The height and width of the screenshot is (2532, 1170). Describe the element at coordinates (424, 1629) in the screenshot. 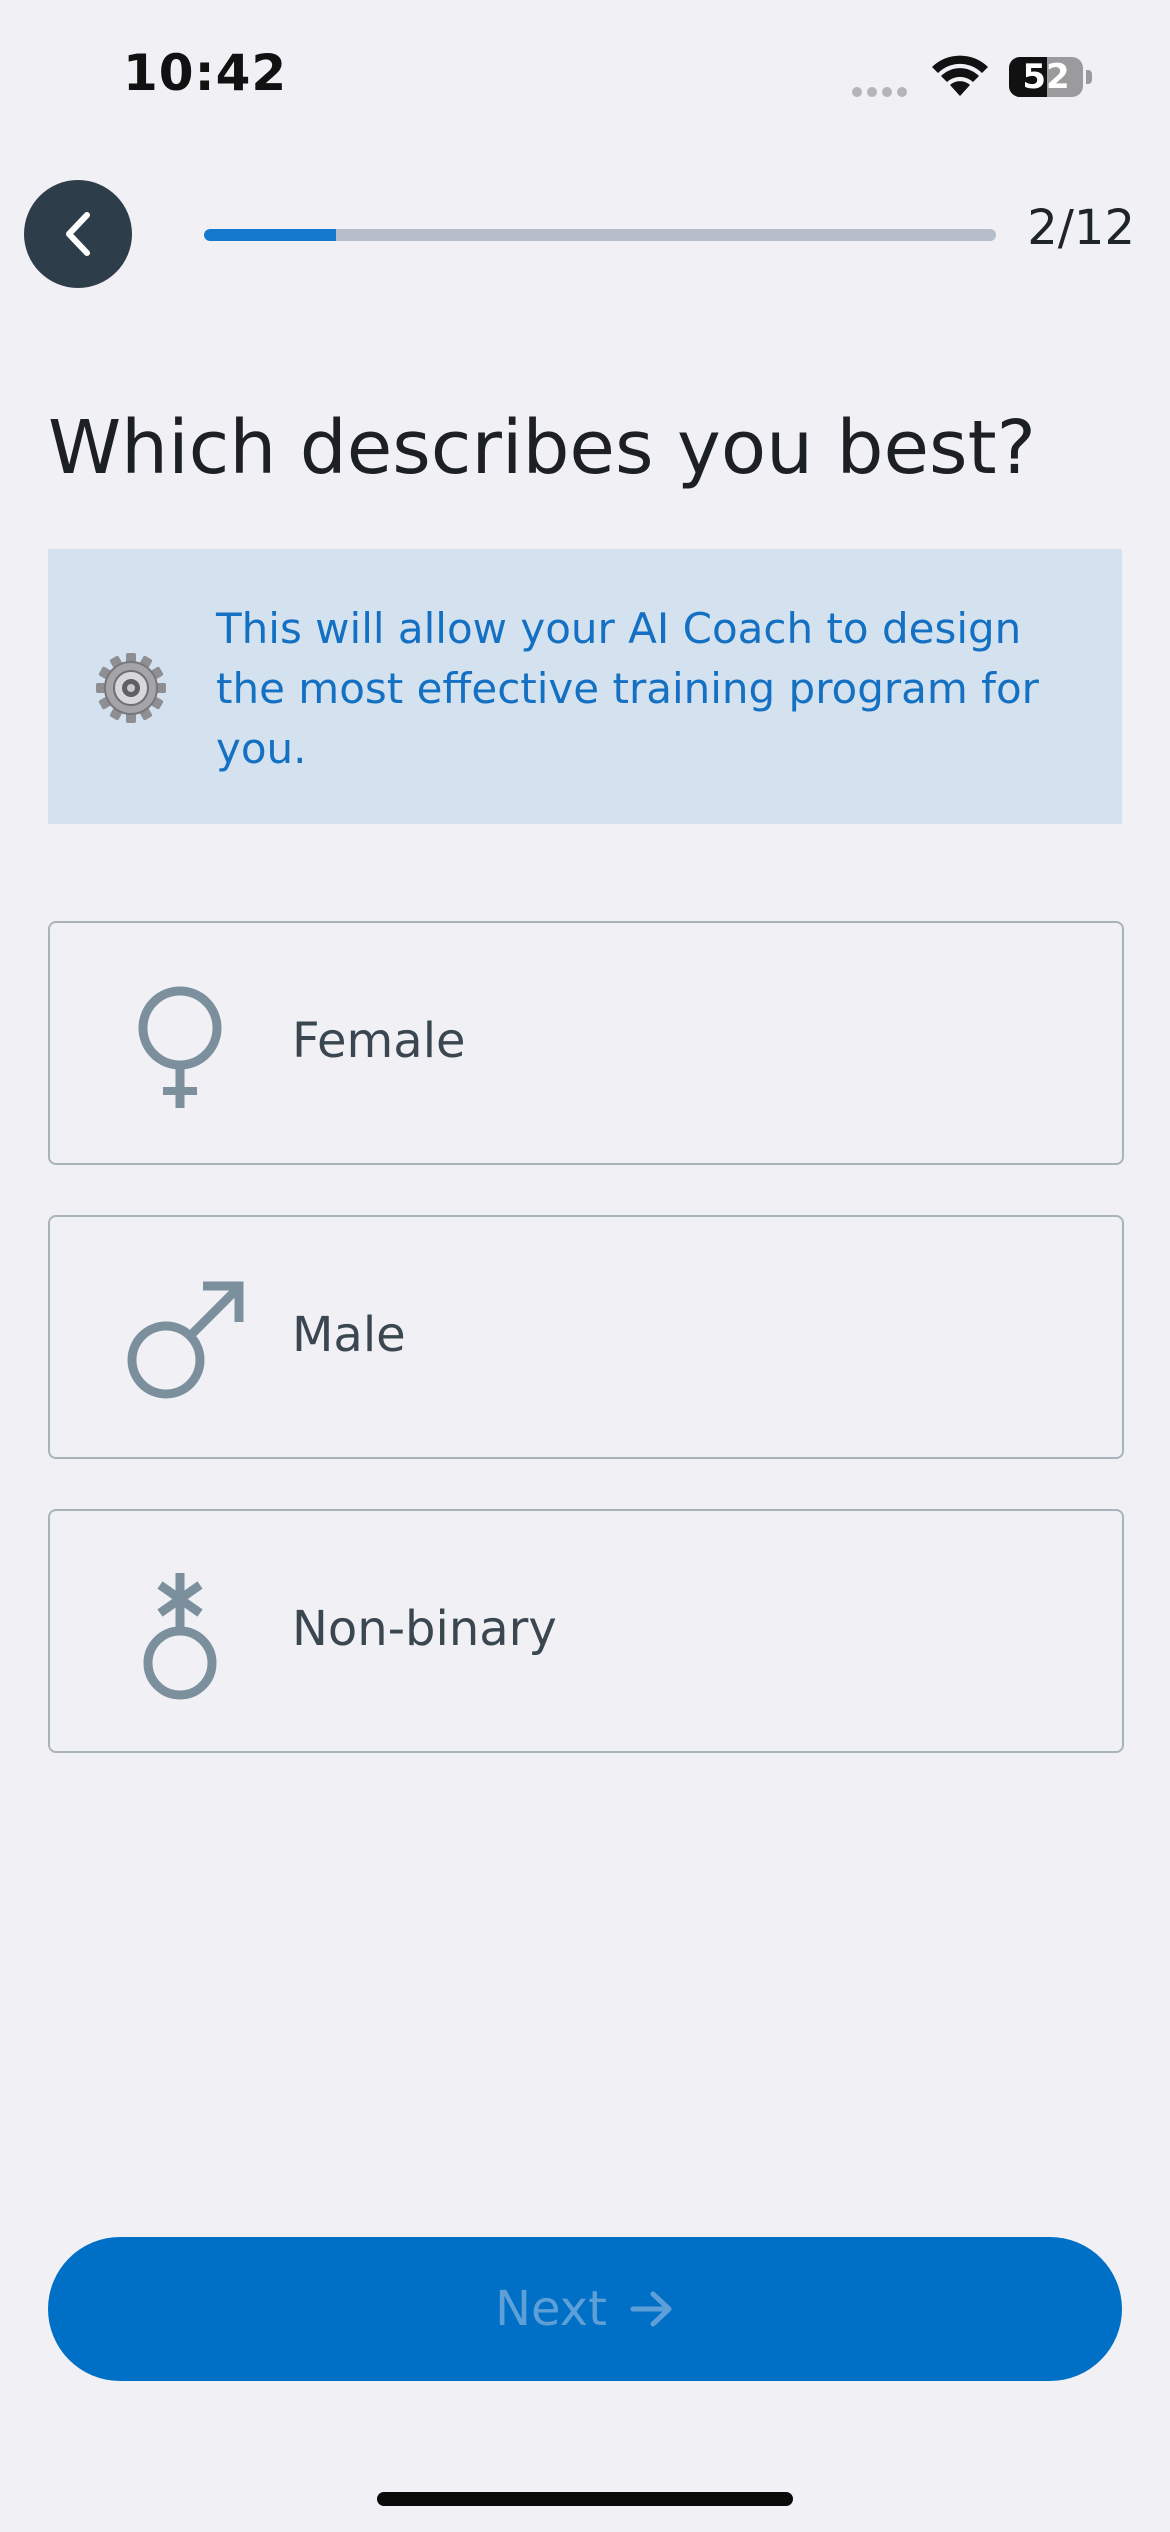

I see `option-label: Non-binary` at that location.